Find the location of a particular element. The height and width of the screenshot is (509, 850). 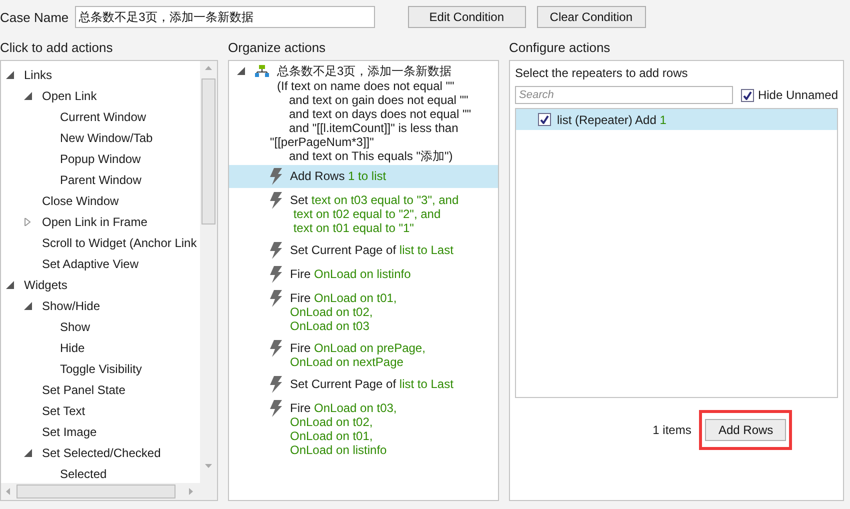

action-text: OnLoad on nextPage is located at coordinates (347, 362).